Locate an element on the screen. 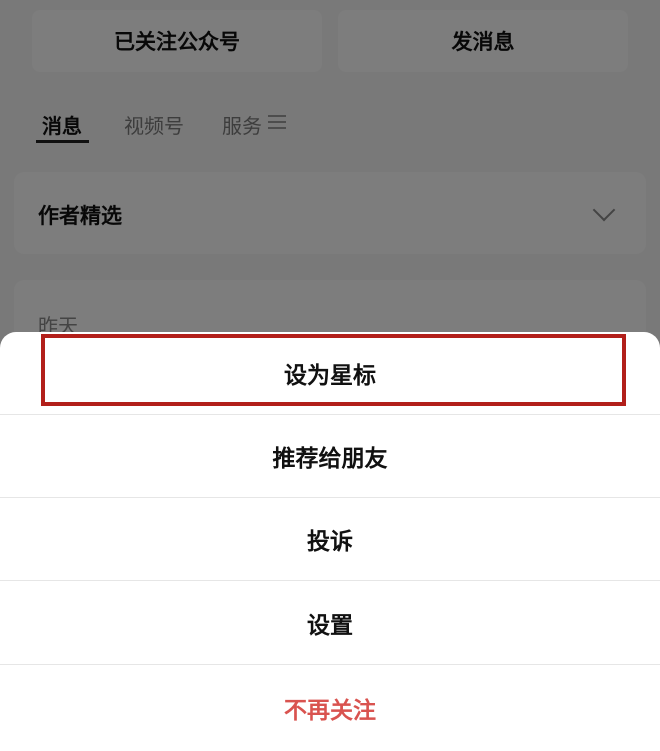 The height and width of the screenshot is (751, 660). report-button: 投诉 is located at coordinates (330, 539).